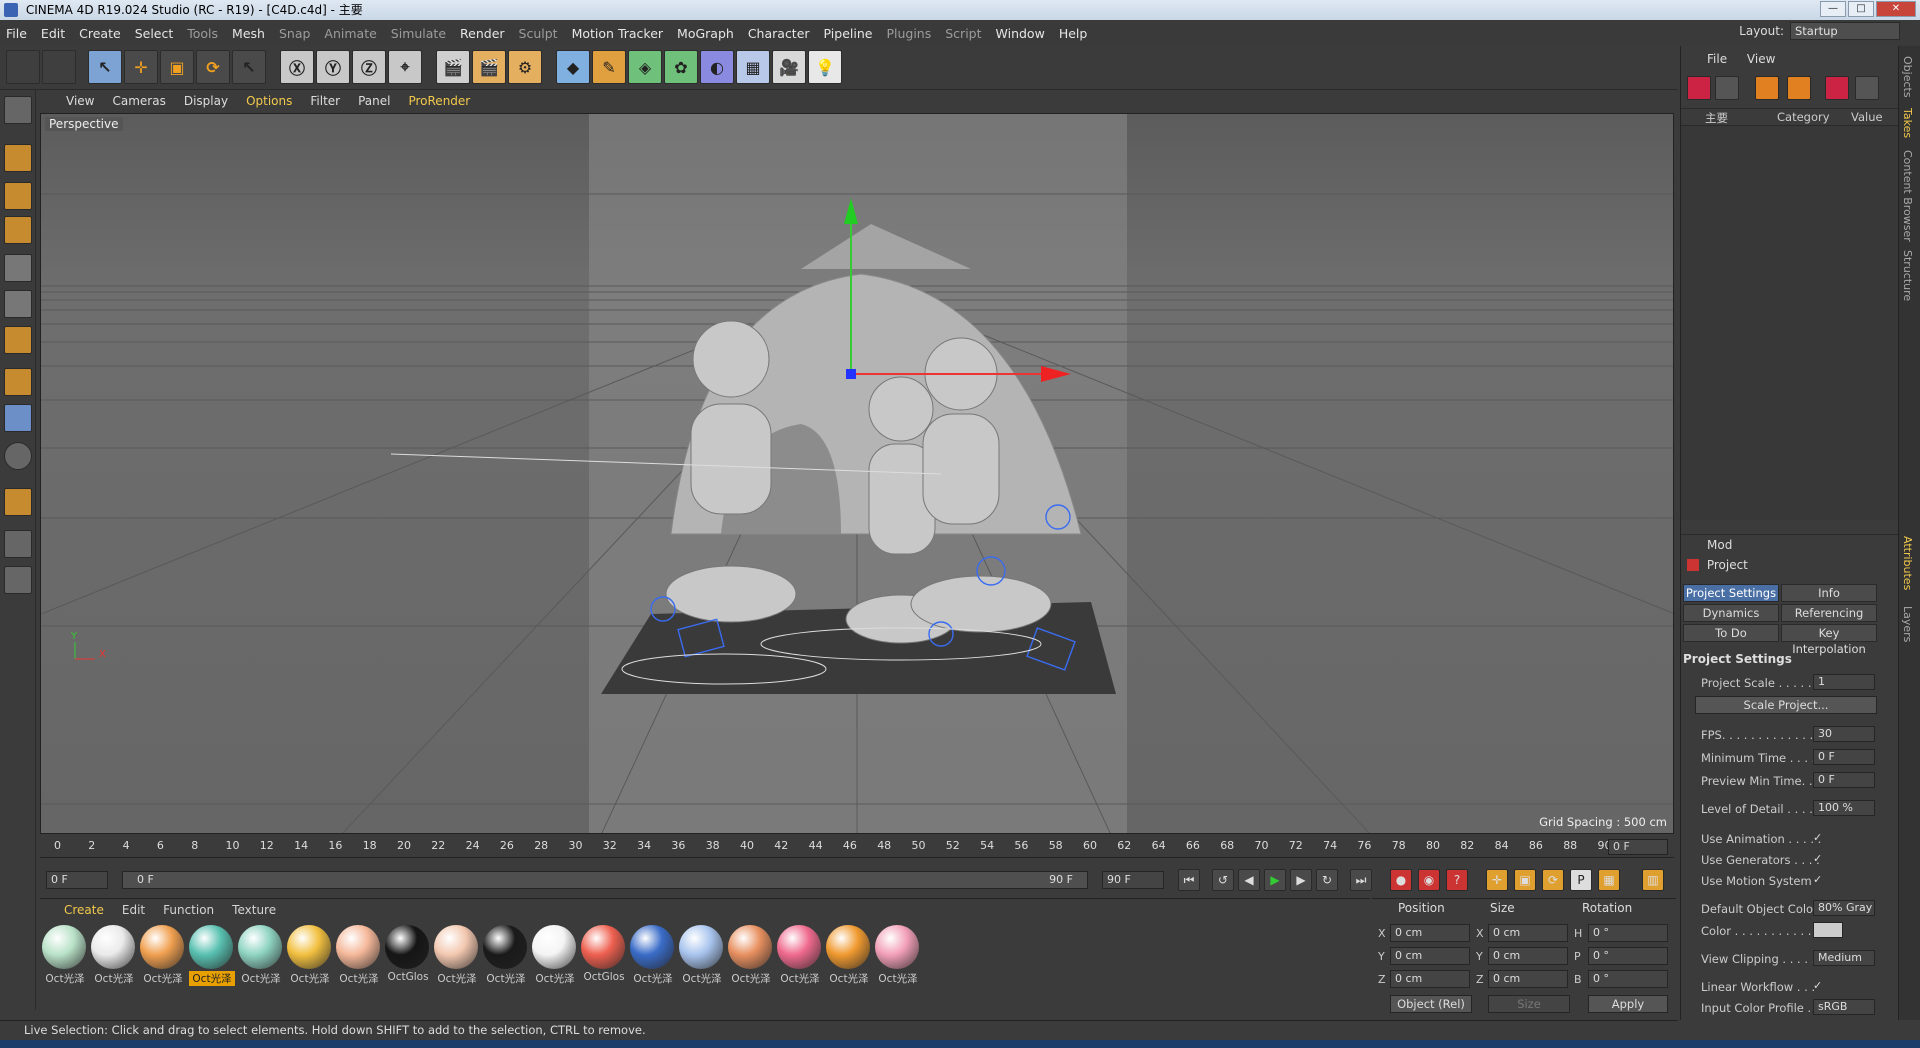 This screenshot has width=1920, height=1048. Describe the element at coordinates (1497, 880) in the screenshot. I see `key-position-icon: ✛` at that location.